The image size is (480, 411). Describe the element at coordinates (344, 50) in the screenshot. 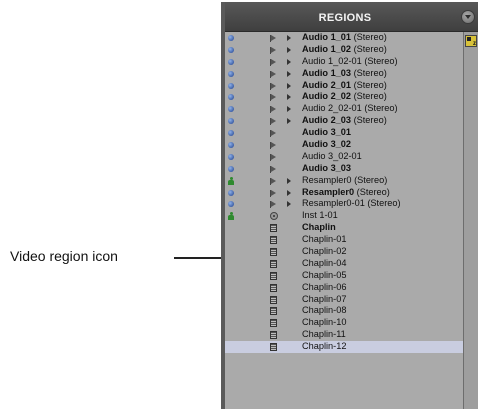

I see `region-row: Audio 1_02 (Stereo)` at that location.